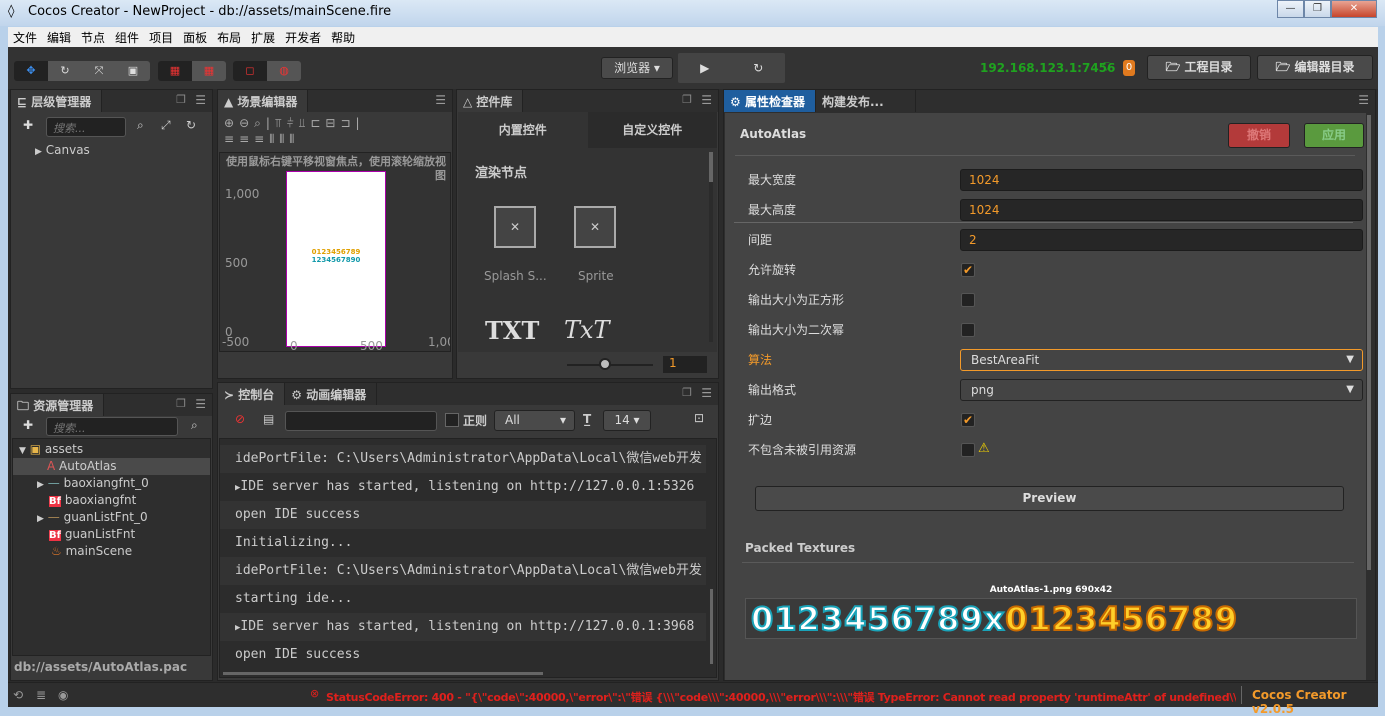 The image size is (1385, 716). Describe the element at coordinates (347, 123) in the screenshot. I see `align-right-icon: ⊐` at that location.